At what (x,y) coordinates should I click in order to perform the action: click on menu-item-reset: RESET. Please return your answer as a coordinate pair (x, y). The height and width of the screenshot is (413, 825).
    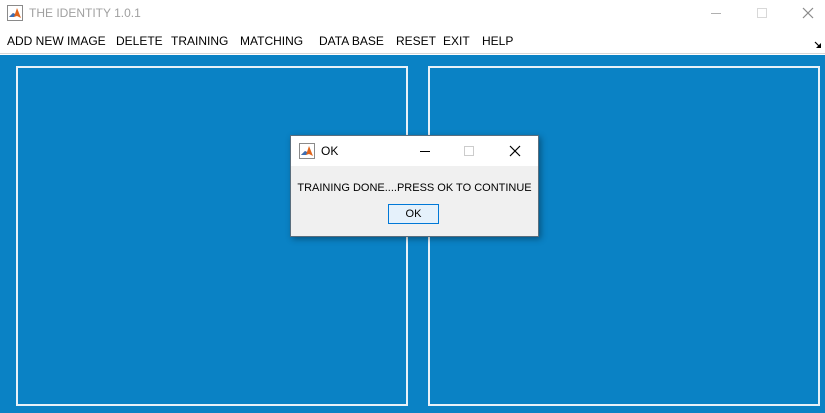
    Looking at the image, I should click on (416, 41).